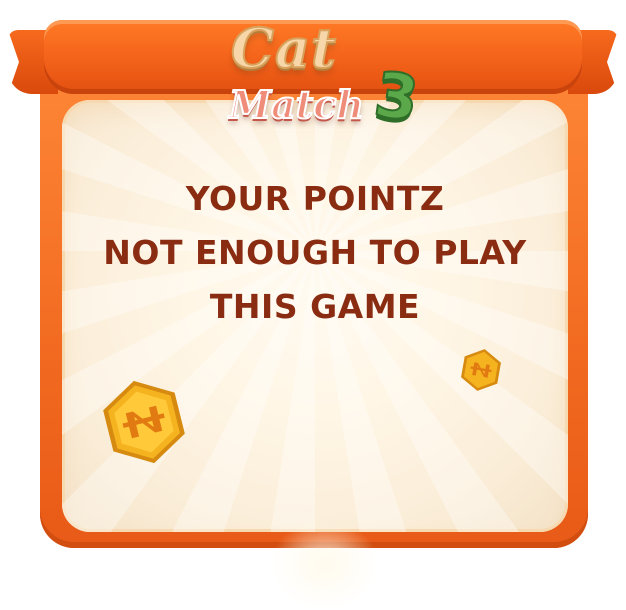 This screenshot has width=626, height=610. I want to click on logo-word-match: Match, so click(296, 104).